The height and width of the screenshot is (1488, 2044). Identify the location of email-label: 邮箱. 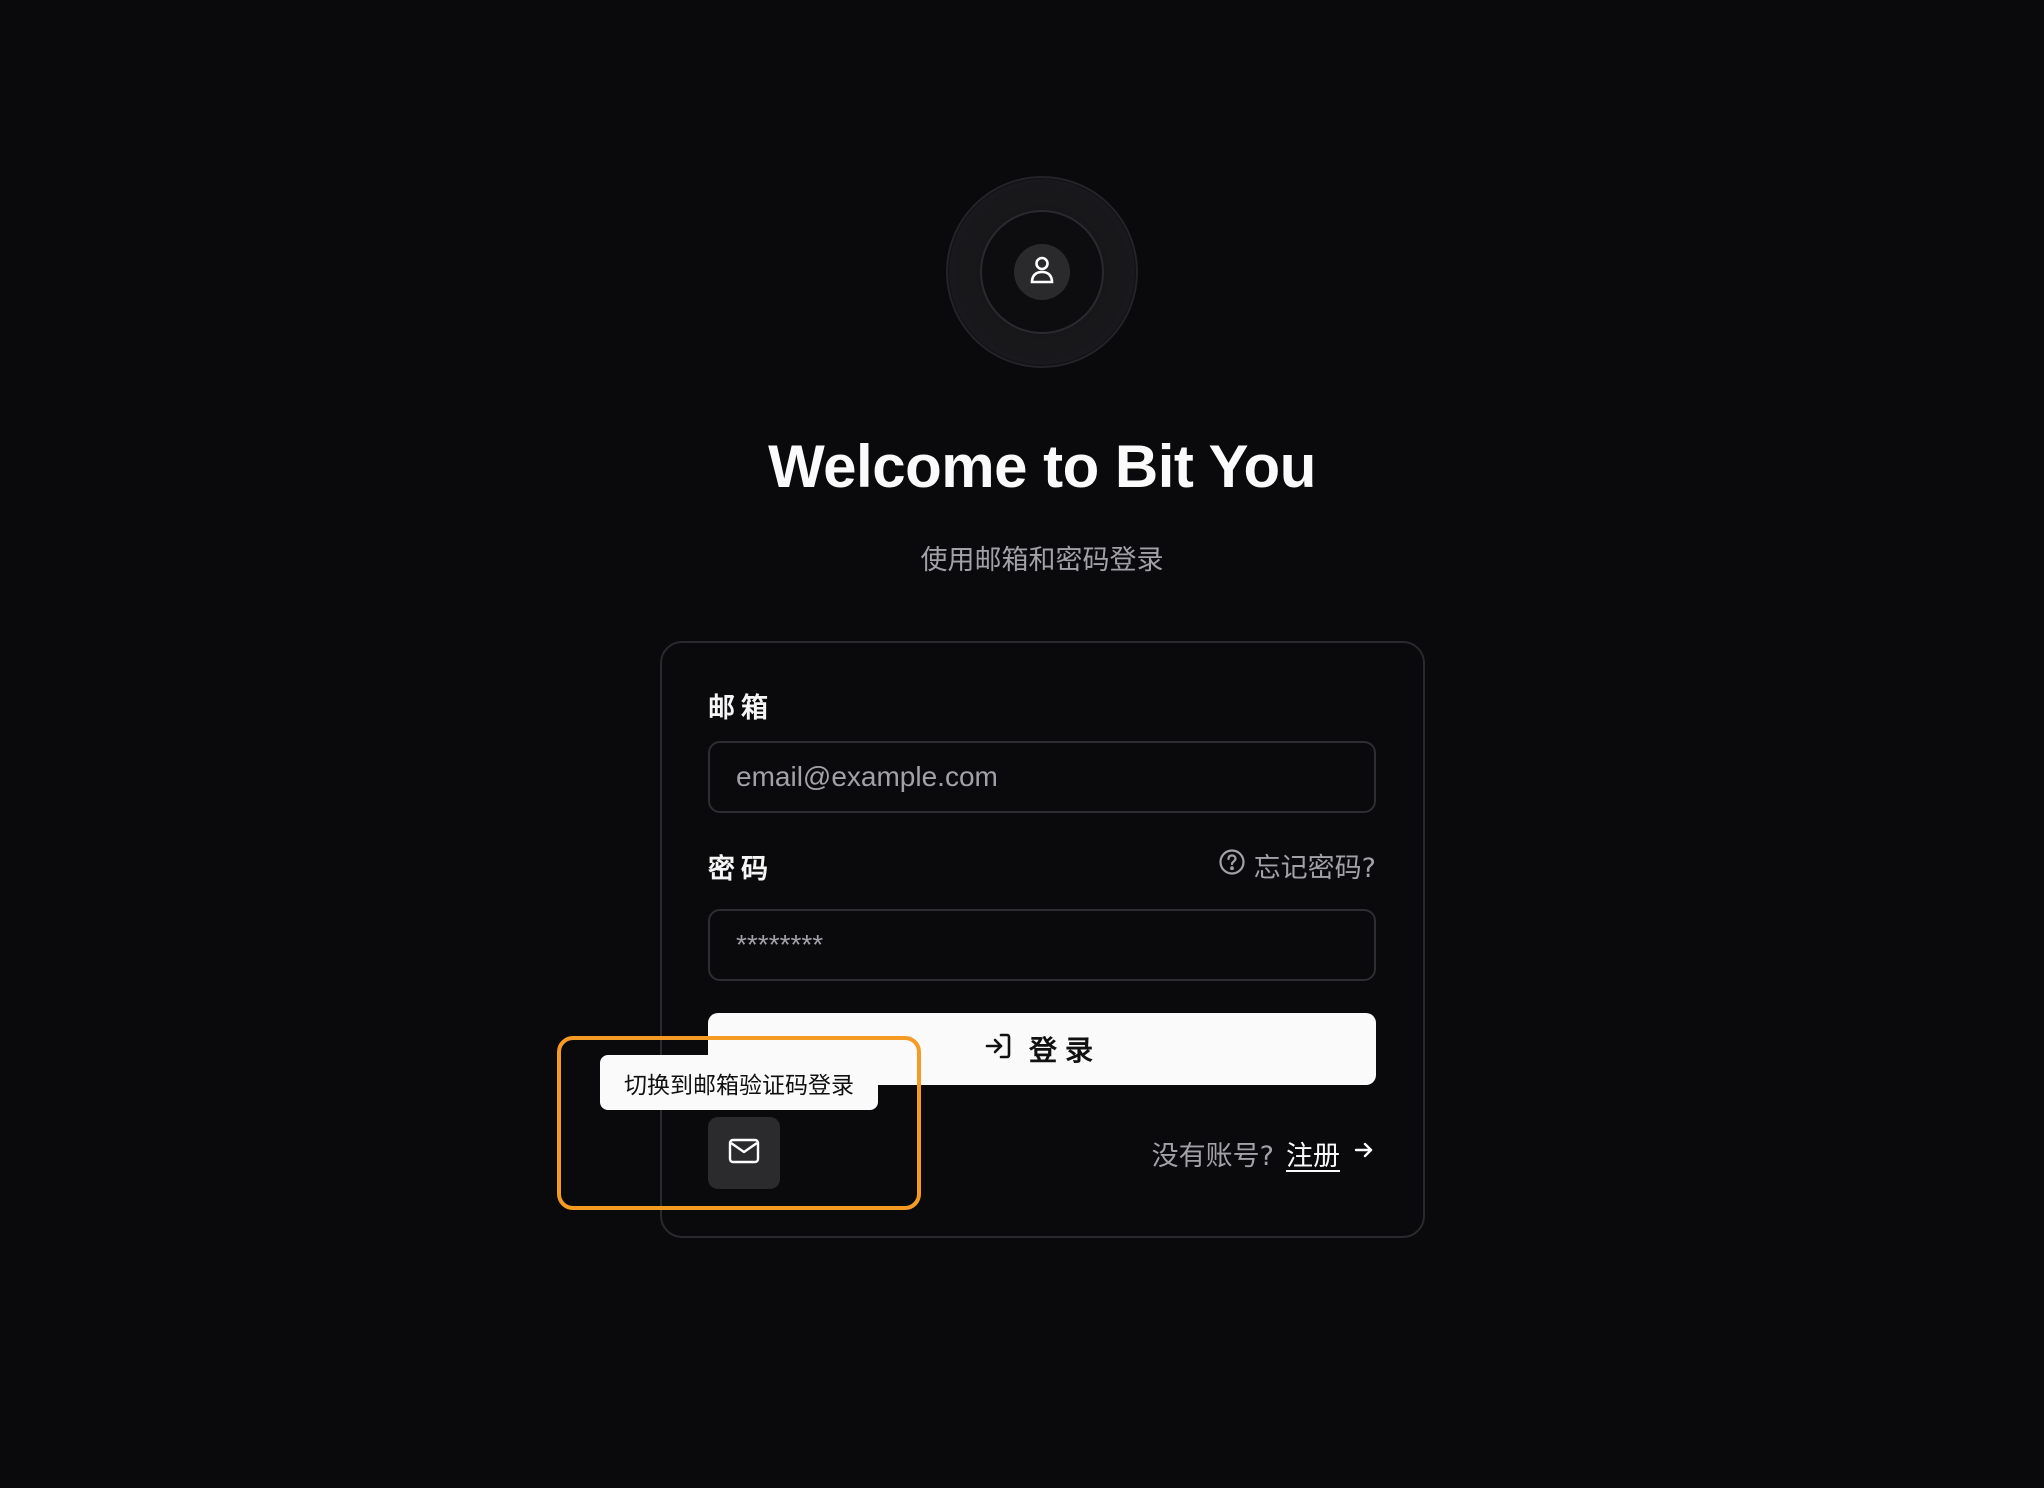
(741, 708).